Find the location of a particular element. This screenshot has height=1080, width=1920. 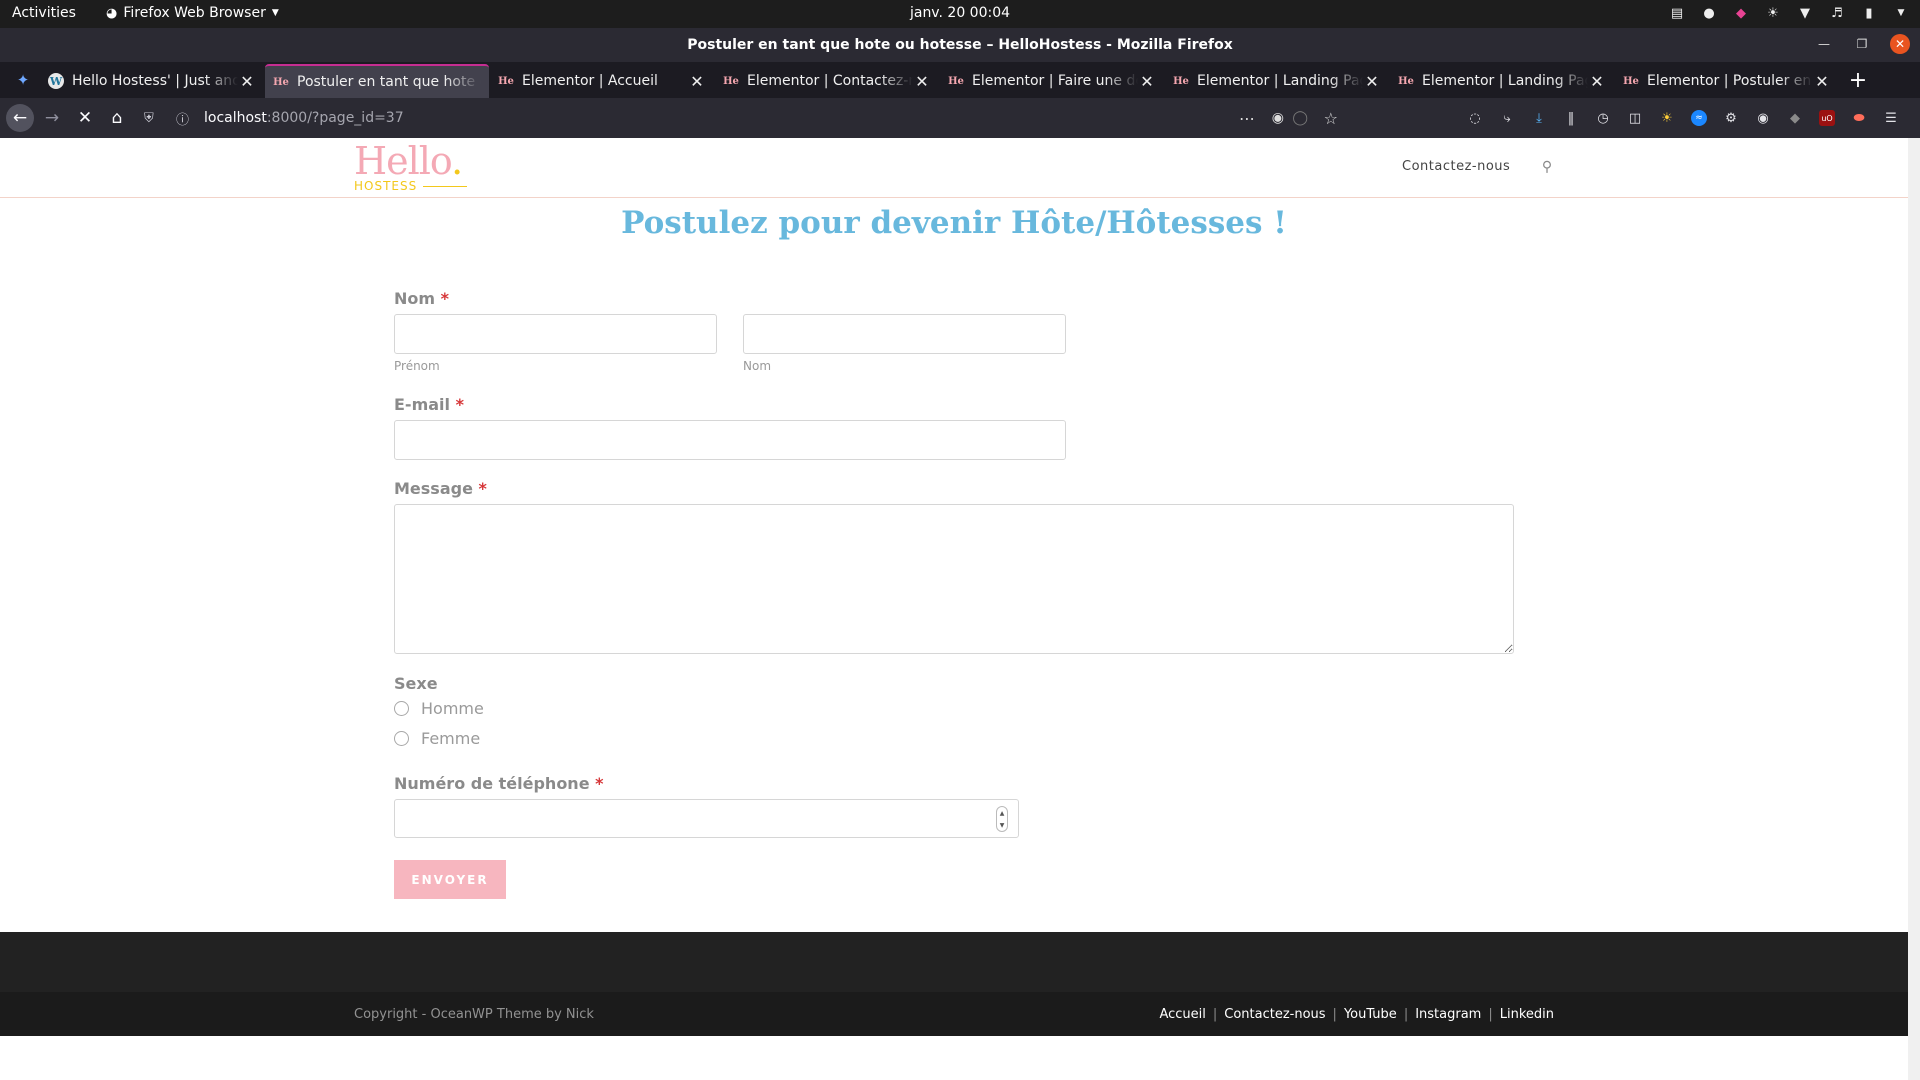

home-icon: ⌂ is located at coordinates (117, 118).